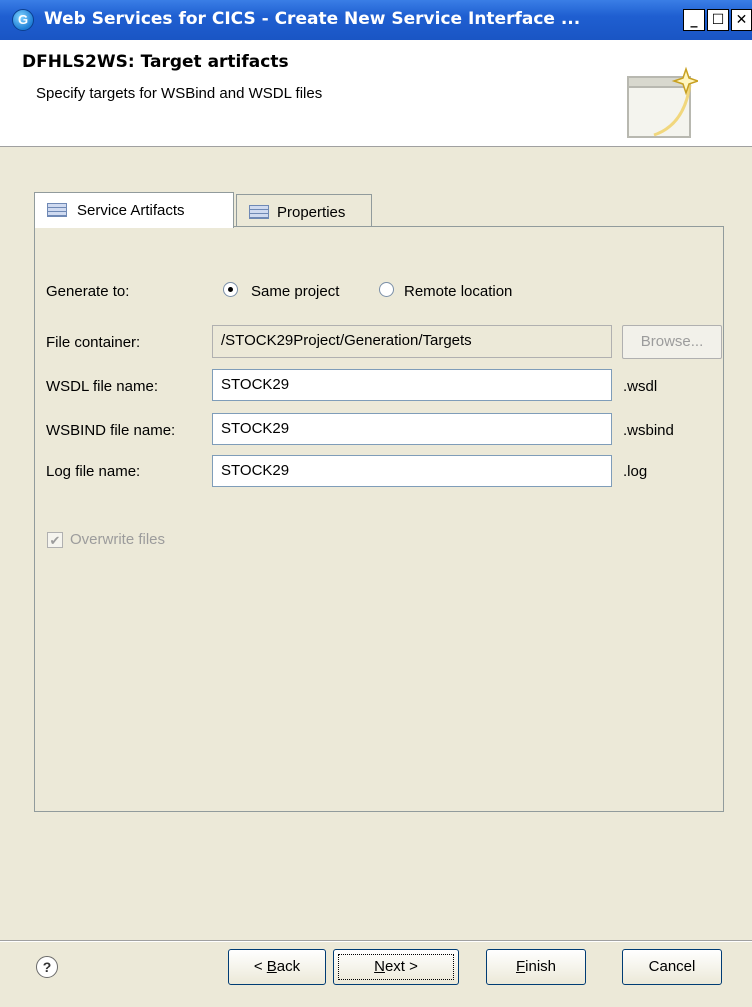  I want to click on file-container-field: /STOCK29Project/Generation/Targets, so click(412, 341).